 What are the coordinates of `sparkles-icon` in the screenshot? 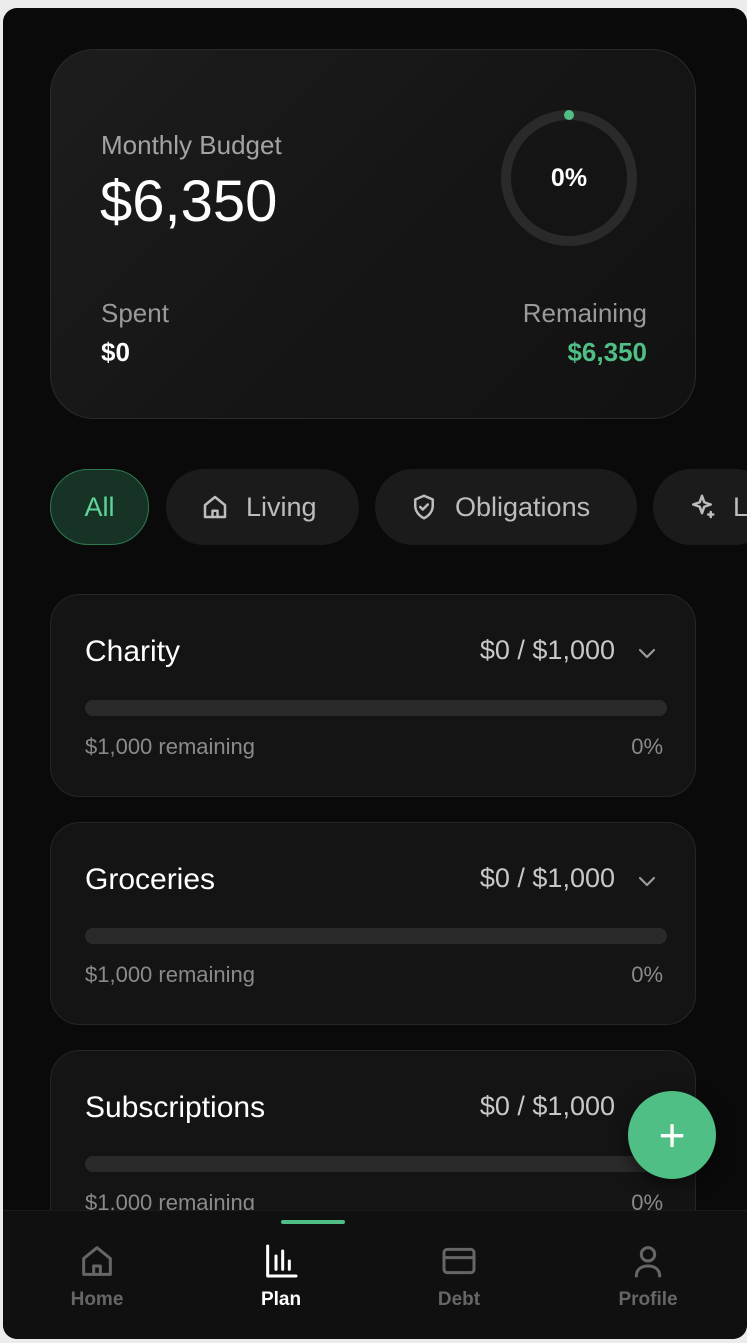 It's located at (703, 506).